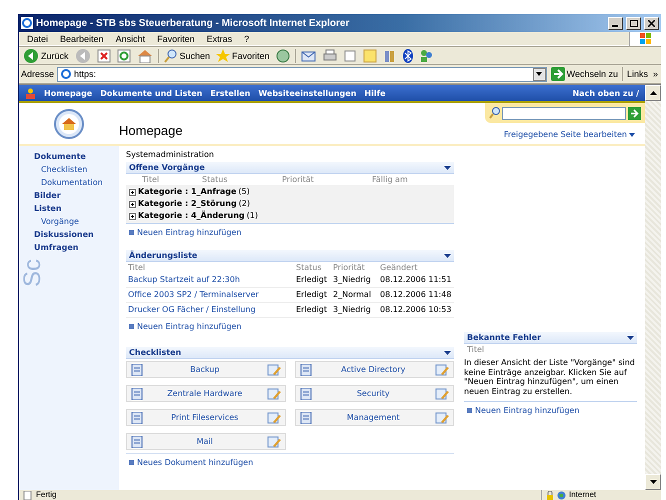  Describe the element at coordinates (206, 417) in the screenshot. I see `checklist-tile: Print Fileservices` at that location.